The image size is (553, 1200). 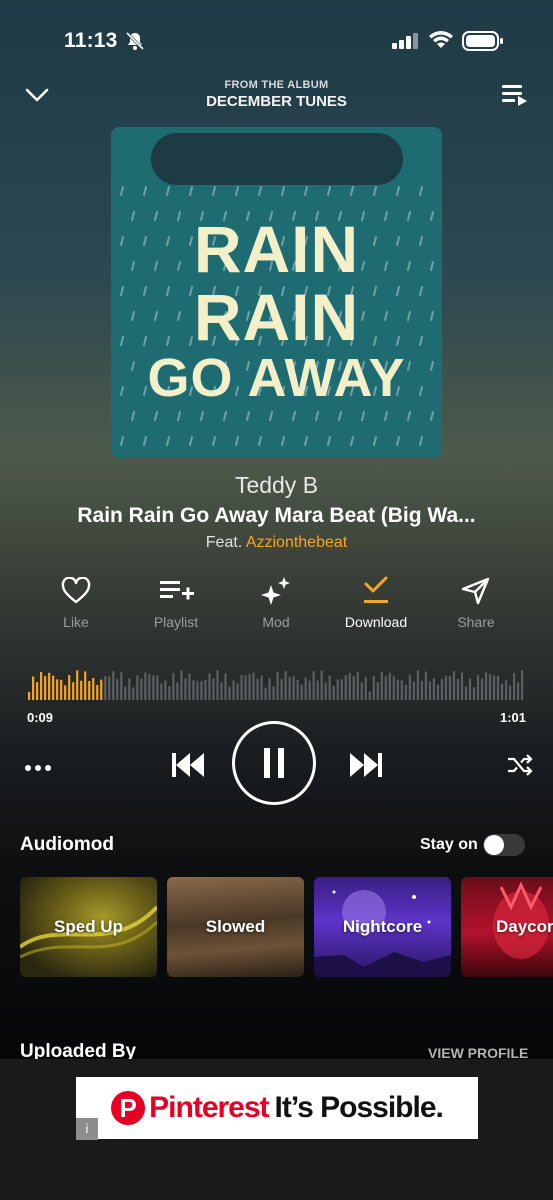 I want to click on audiomod-card-daycore: Daycore, so click(x=507, y=927).